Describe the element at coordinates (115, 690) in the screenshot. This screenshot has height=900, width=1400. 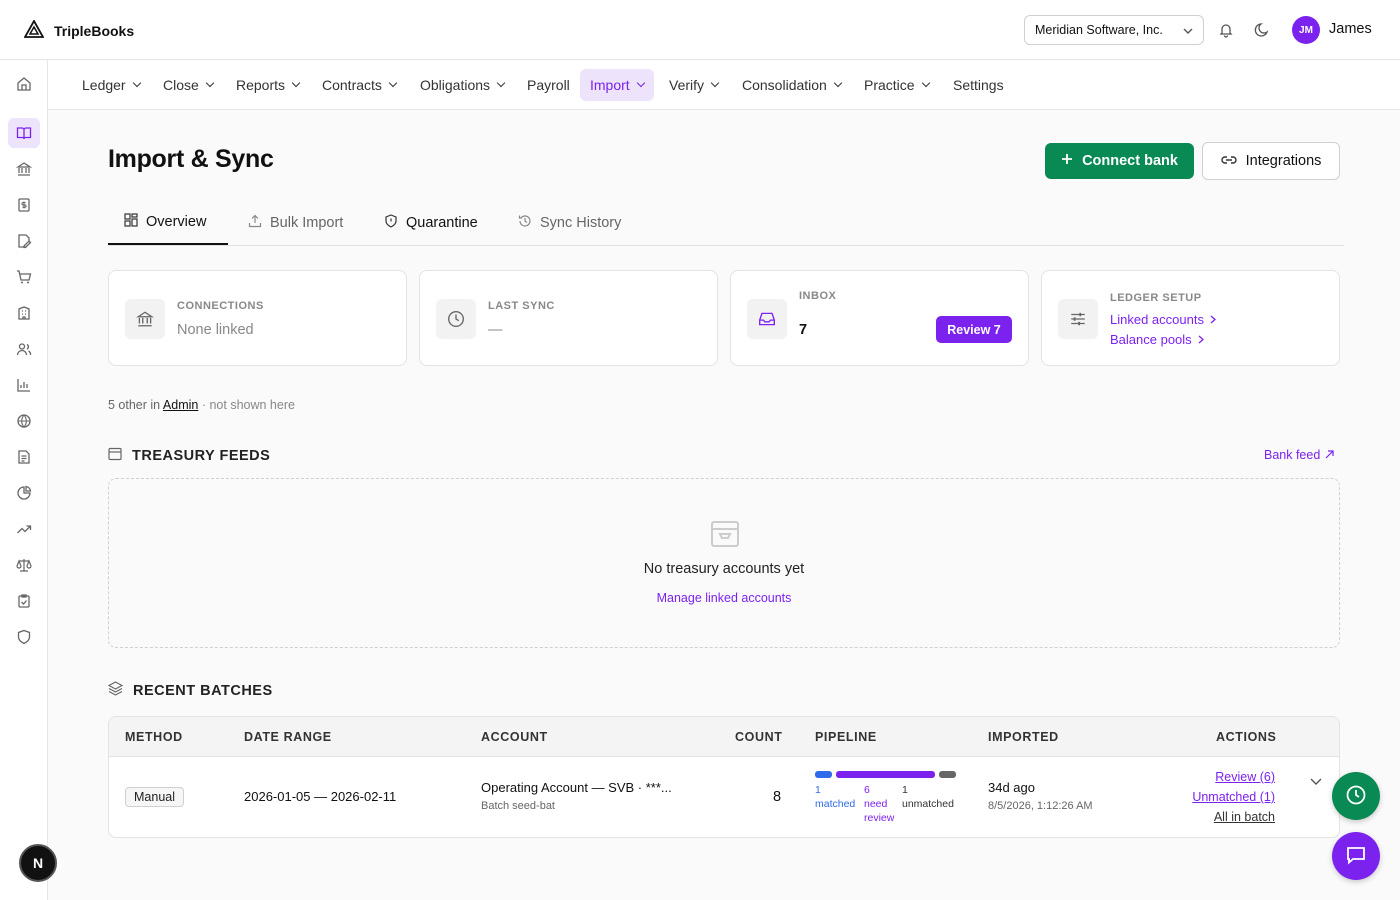
I see `layers-icon` at that location.